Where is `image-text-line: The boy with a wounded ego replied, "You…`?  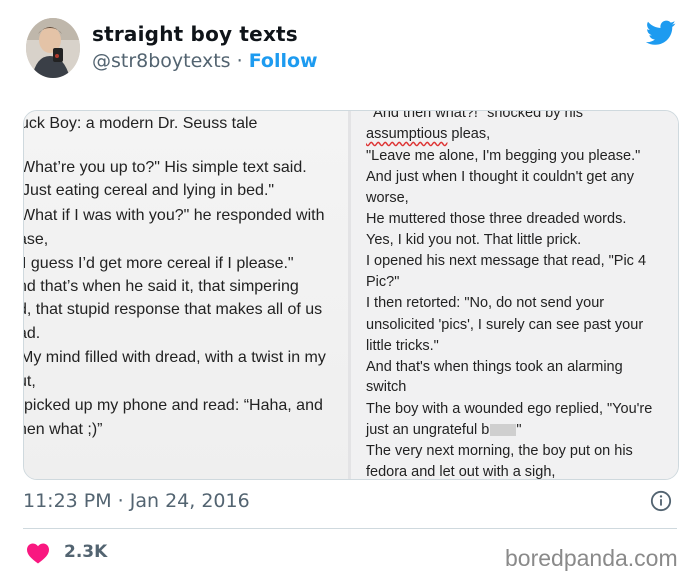 image-text-line: The boy with a wounded ego replied, "You… is located at coordinates (509, 409).